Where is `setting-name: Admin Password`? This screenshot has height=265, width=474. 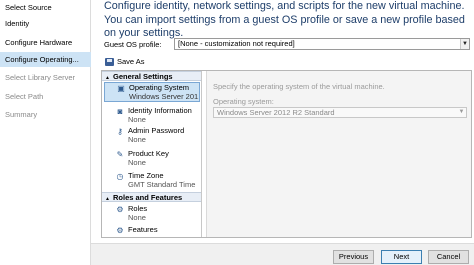
setting-name: Admin Password is located at coordinates (156, 130).